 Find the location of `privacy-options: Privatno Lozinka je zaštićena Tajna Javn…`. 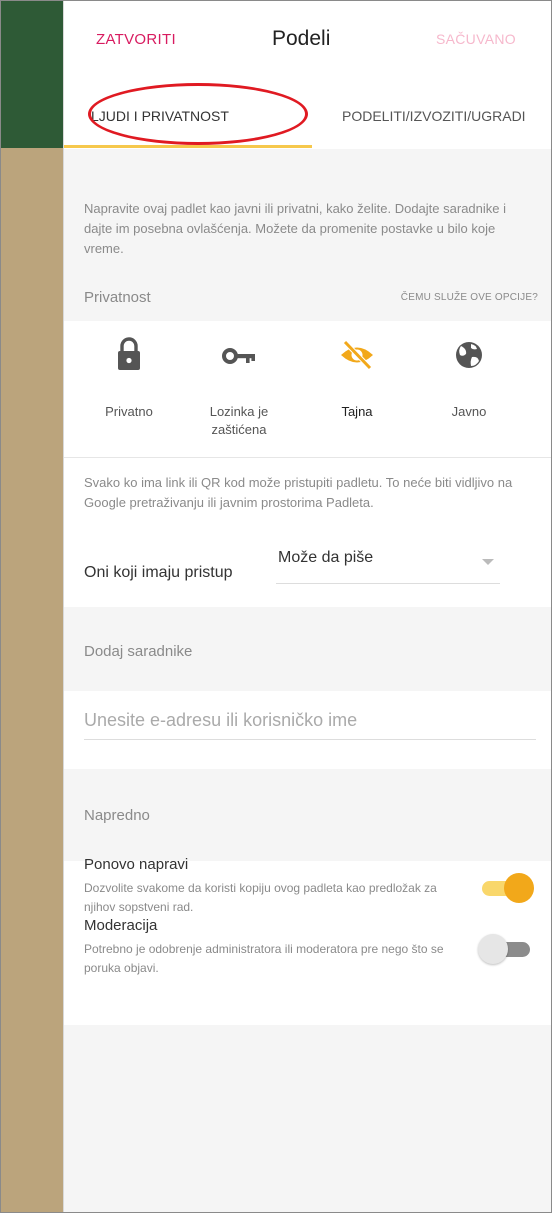

privacy-options: Privatno Lozinka je zaštićena Tajna Javn… is located at coordinates (307, 389).